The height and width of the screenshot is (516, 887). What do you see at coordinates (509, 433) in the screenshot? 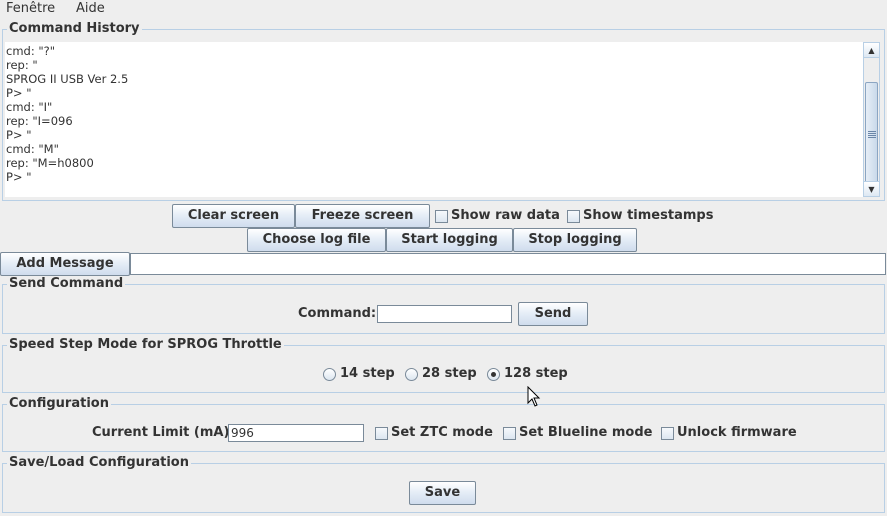
I see `set-blueline-mode-checkbox` at bounding box center [509, 433].